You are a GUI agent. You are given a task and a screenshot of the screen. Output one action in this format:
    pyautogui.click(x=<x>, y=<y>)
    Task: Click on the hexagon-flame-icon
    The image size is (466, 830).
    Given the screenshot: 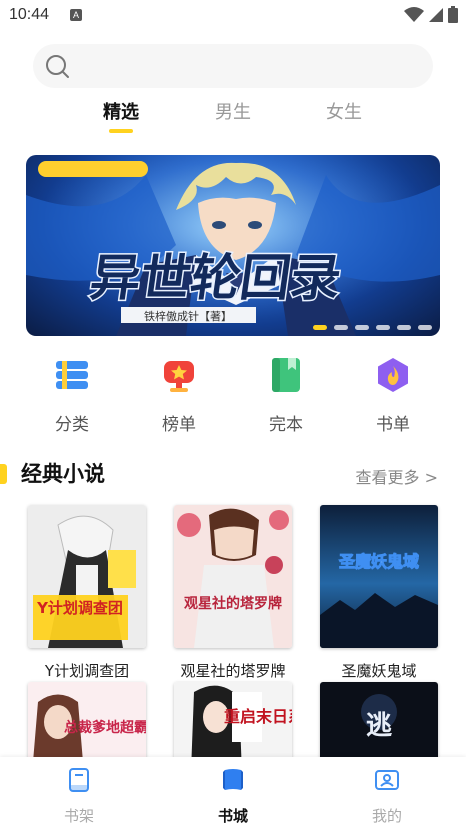 What is the action you would take?
    pyautogui.click(x=393, y=375)
    